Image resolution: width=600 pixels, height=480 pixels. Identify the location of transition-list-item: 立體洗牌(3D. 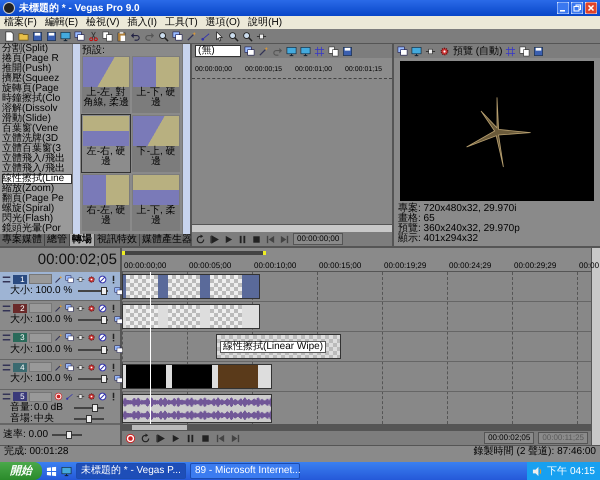
(37, 139).